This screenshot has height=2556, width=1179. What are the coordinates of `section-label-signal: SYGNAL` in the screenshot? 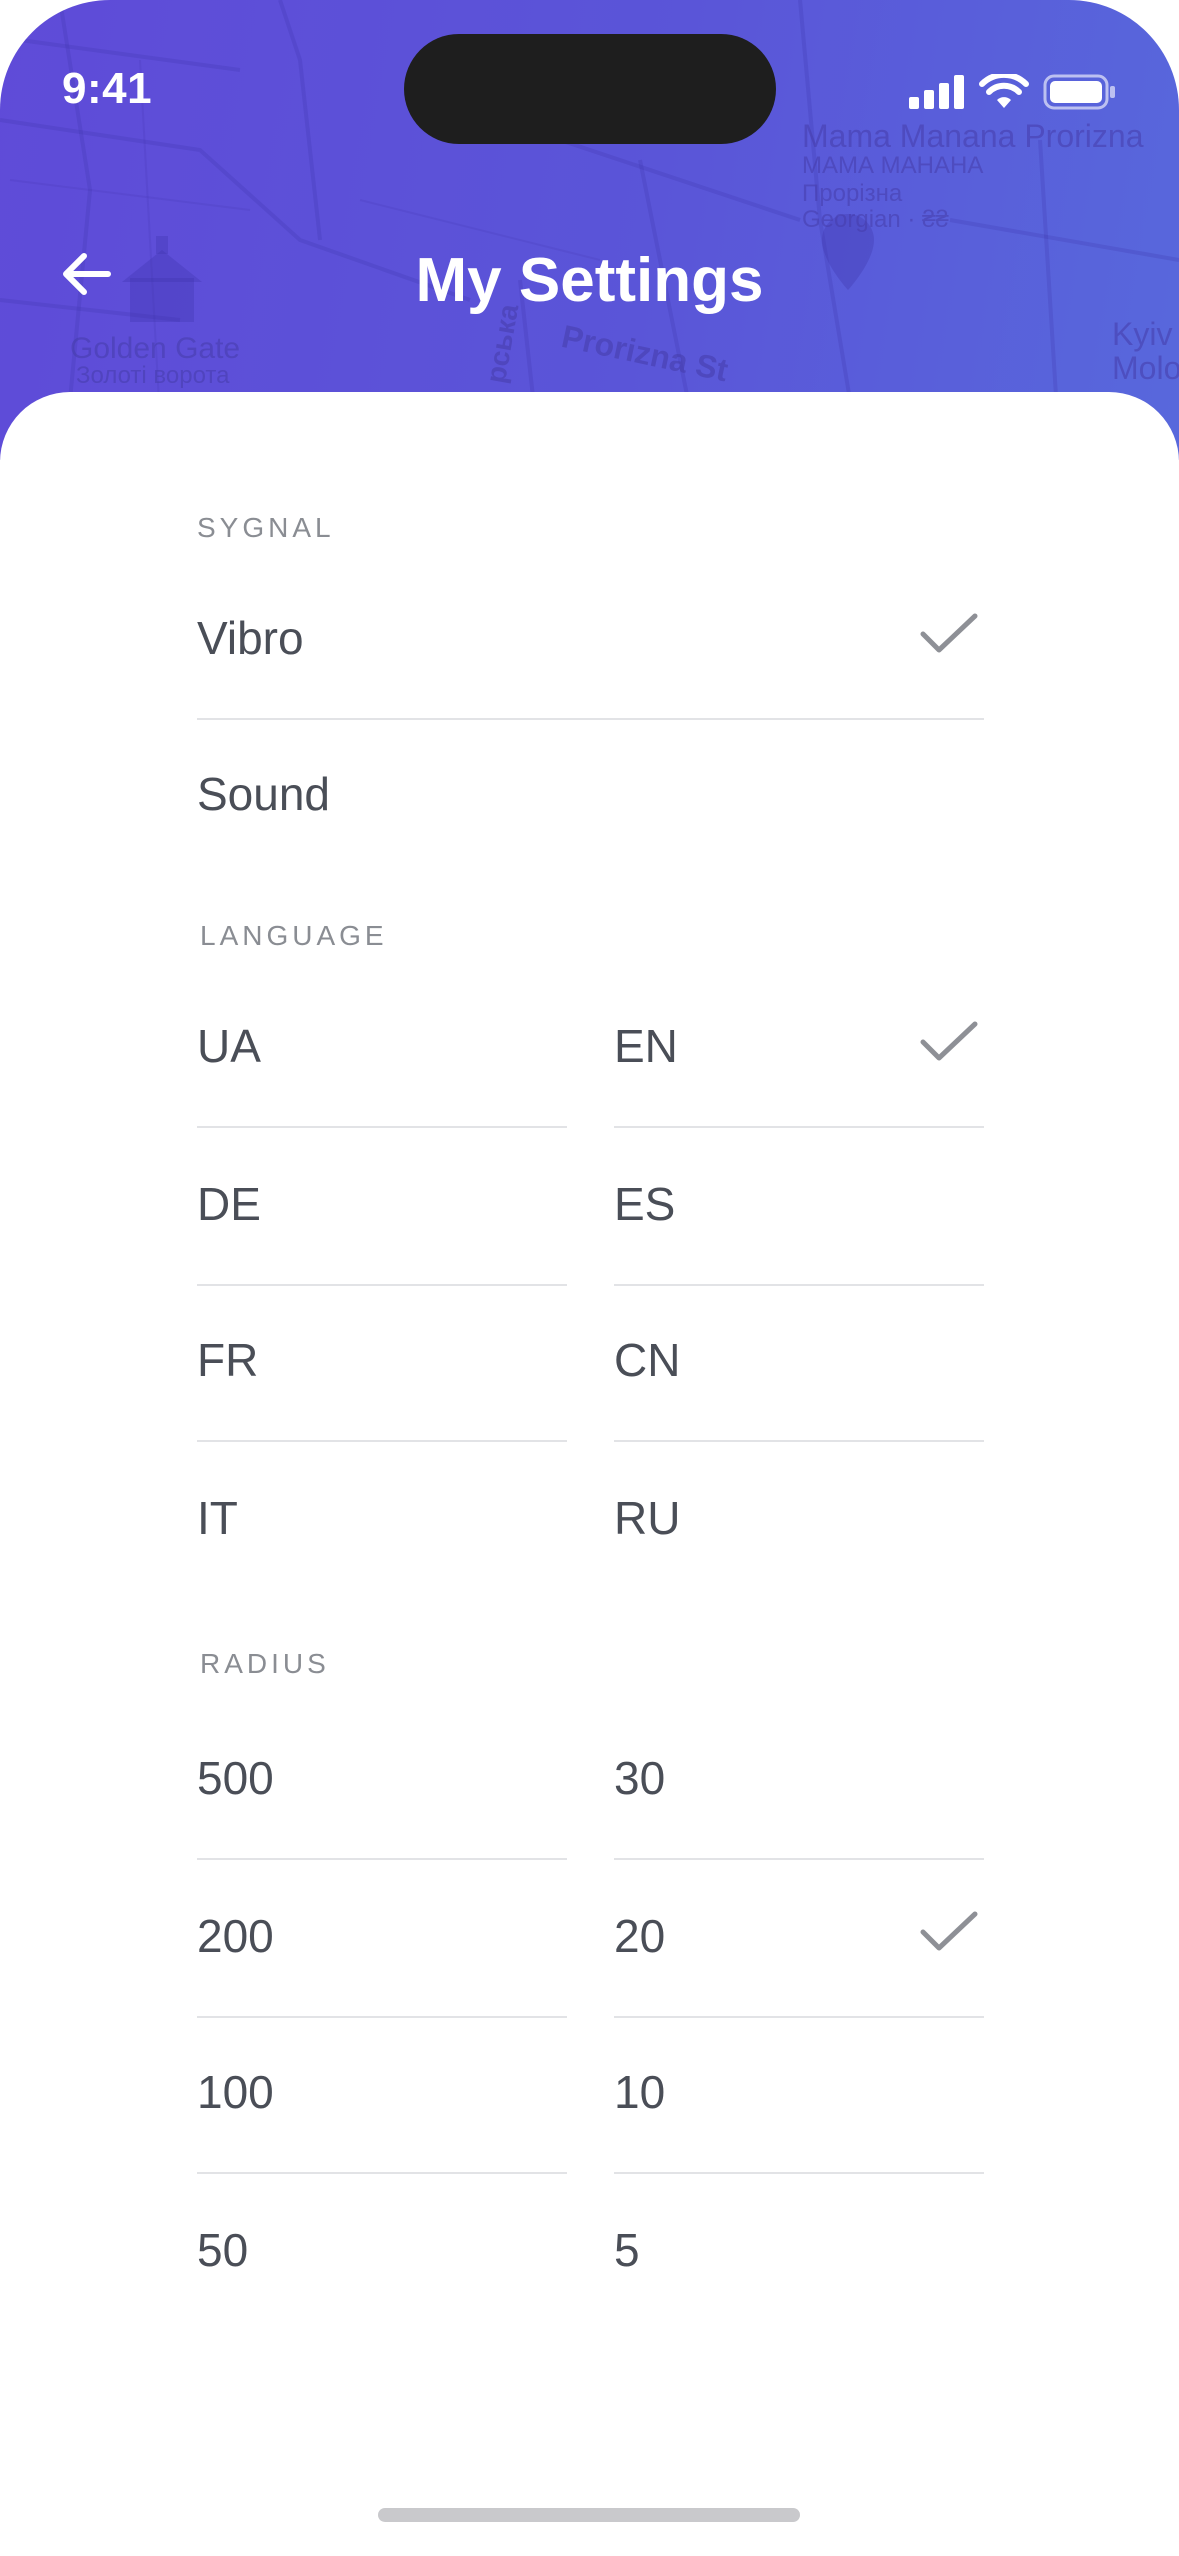 It's located at (266, 527).